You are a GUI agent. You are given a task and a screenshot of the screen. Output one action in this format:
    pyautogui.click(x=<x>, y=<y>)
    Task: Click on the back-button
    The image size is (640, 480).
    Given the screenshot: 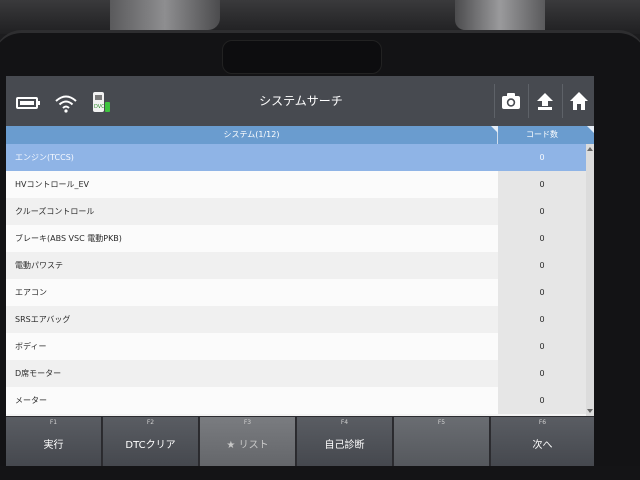 What is the action you would take?
    pyautogui.click(x=545, y=101)
    